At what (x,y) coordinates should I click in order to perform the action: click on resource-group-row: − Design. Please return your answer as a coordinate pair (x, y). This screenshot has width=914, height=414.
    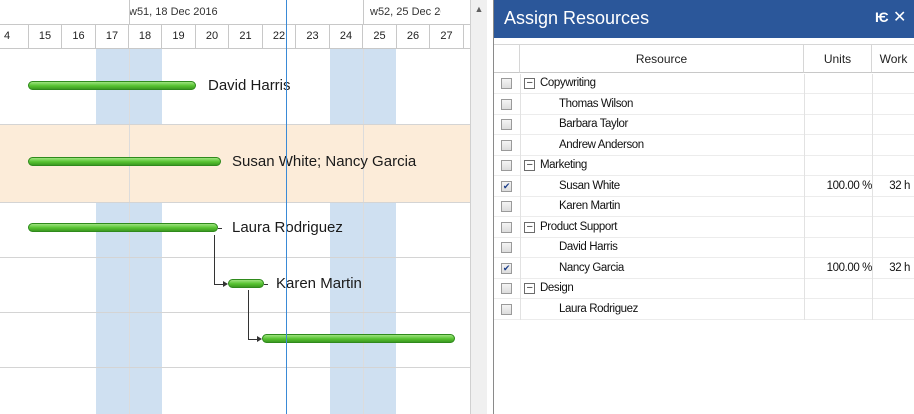
    Looking at the image, I should click on (704, 289).